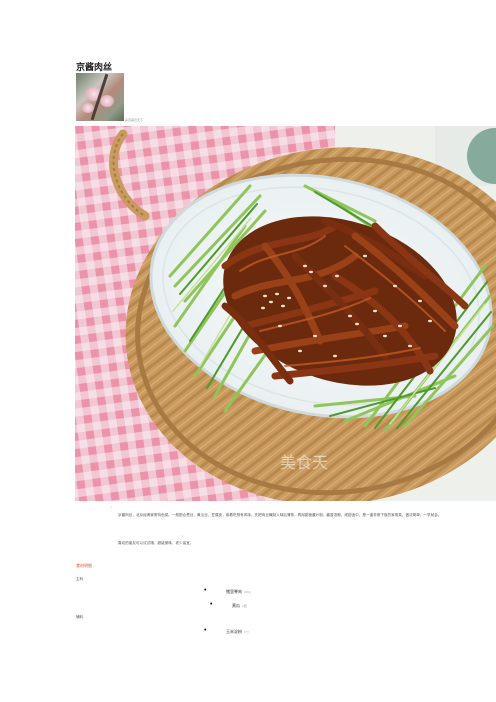  I want to click on author-name: 来自美食天下, so click(134, 120).